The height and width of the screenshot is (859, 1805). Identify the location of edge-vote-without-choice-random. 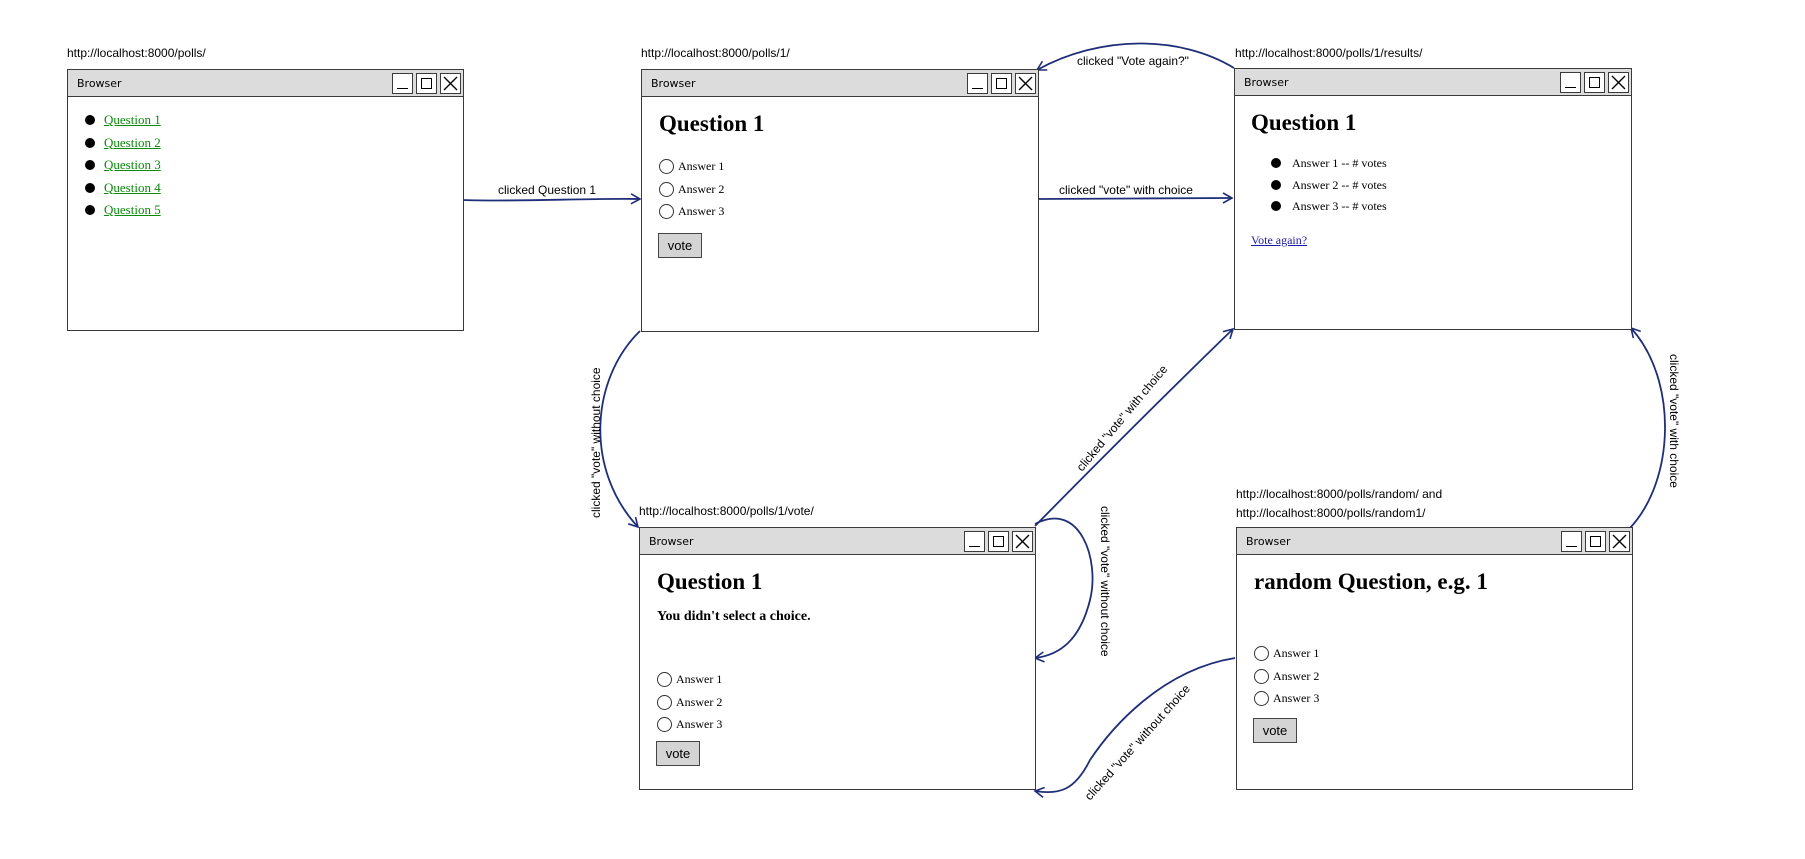
(1134, 727).